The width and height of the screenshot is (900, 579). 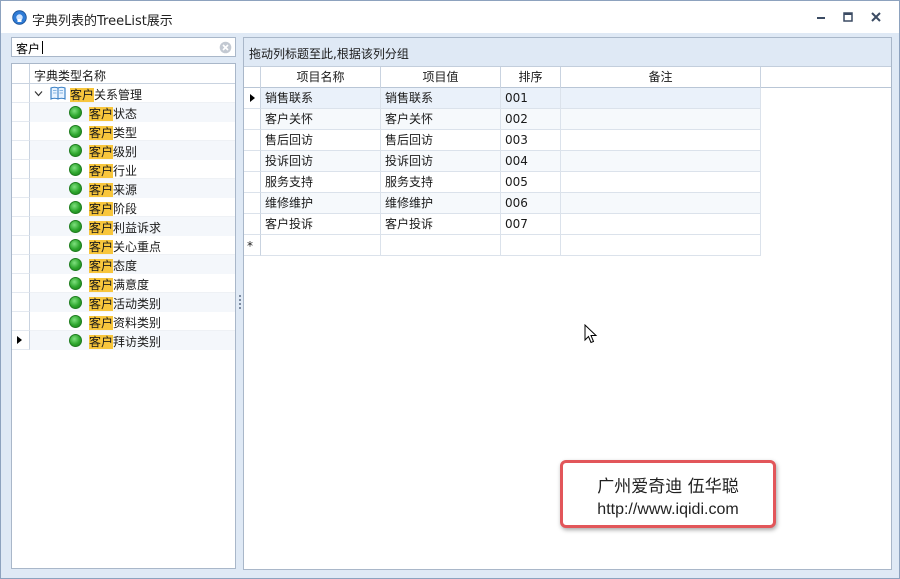 What do you see at coordinates (531, 98) in the screenshot?
I see `cell-order: 001` at bounding box center [531, 98].